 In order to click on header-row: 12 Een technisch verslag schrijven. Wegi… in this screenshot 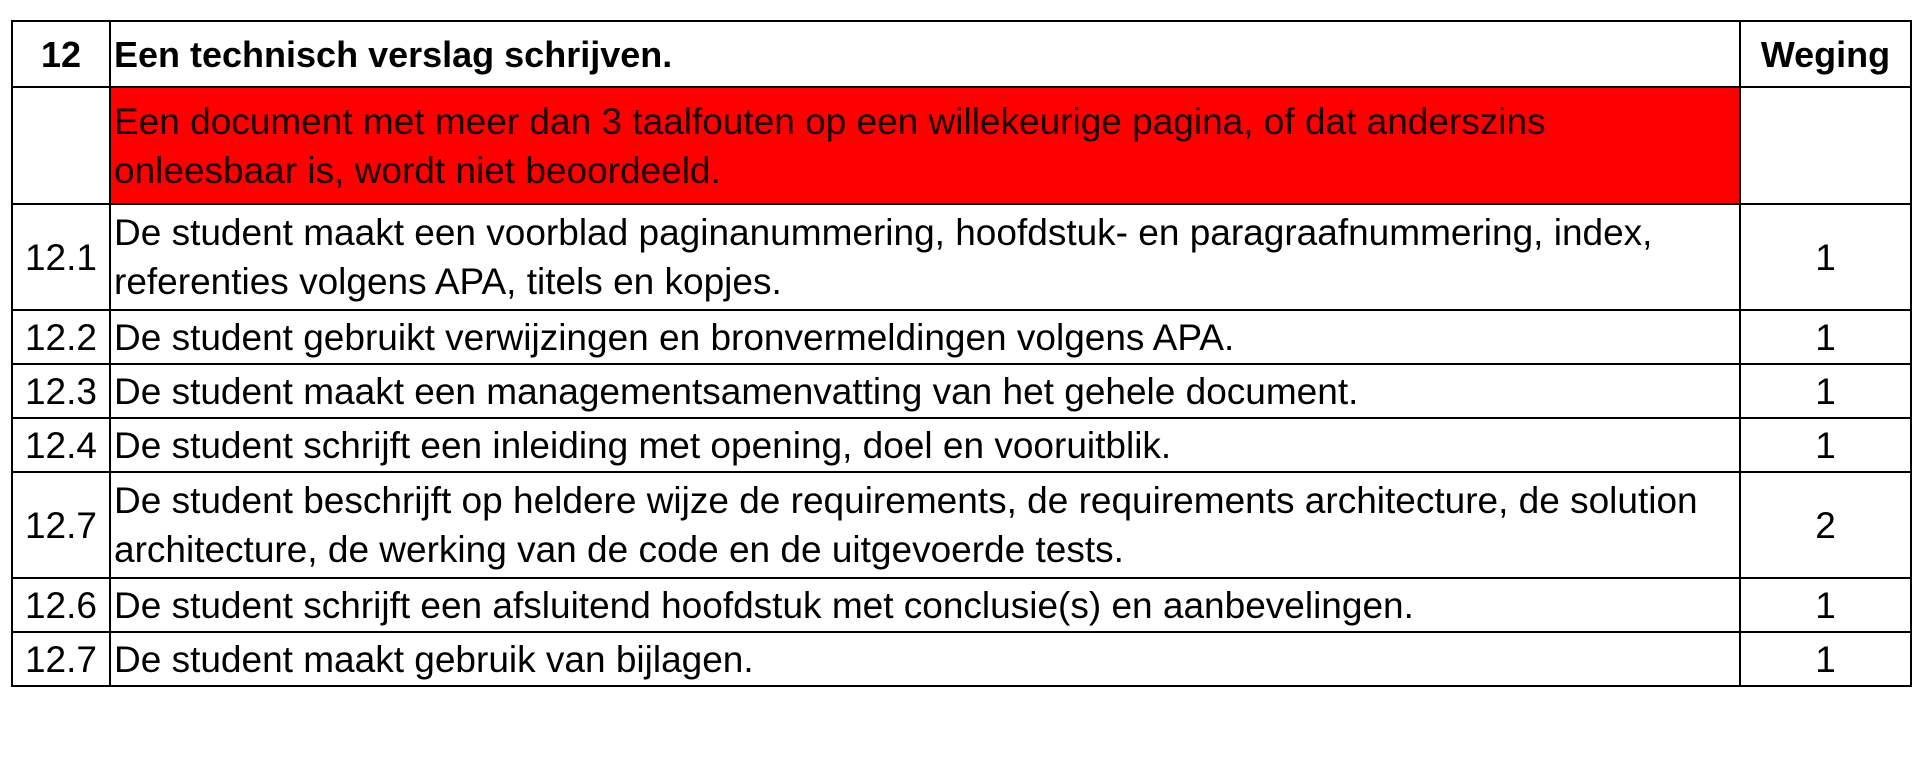, I will do `click(961, 54)`.